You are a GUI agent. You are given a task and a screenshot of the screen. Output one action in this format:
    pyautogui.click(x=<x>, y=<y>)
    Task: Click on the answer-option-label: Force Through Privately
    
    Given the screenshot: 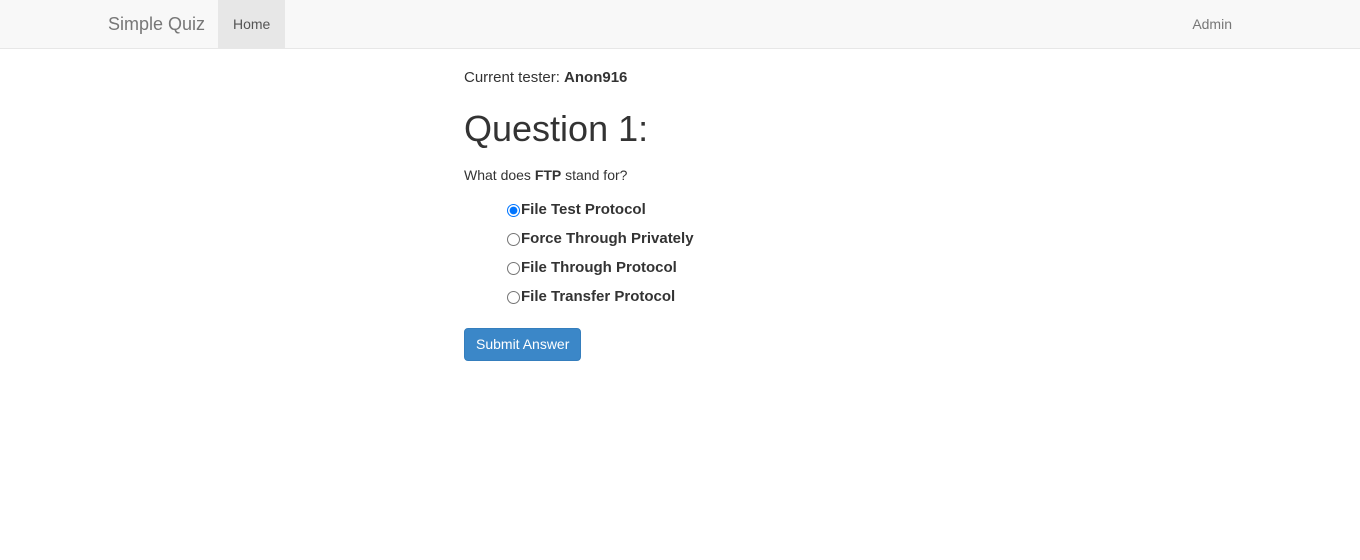 What is the action you would take?
    pyautogui.click(x=607, y=238)
    